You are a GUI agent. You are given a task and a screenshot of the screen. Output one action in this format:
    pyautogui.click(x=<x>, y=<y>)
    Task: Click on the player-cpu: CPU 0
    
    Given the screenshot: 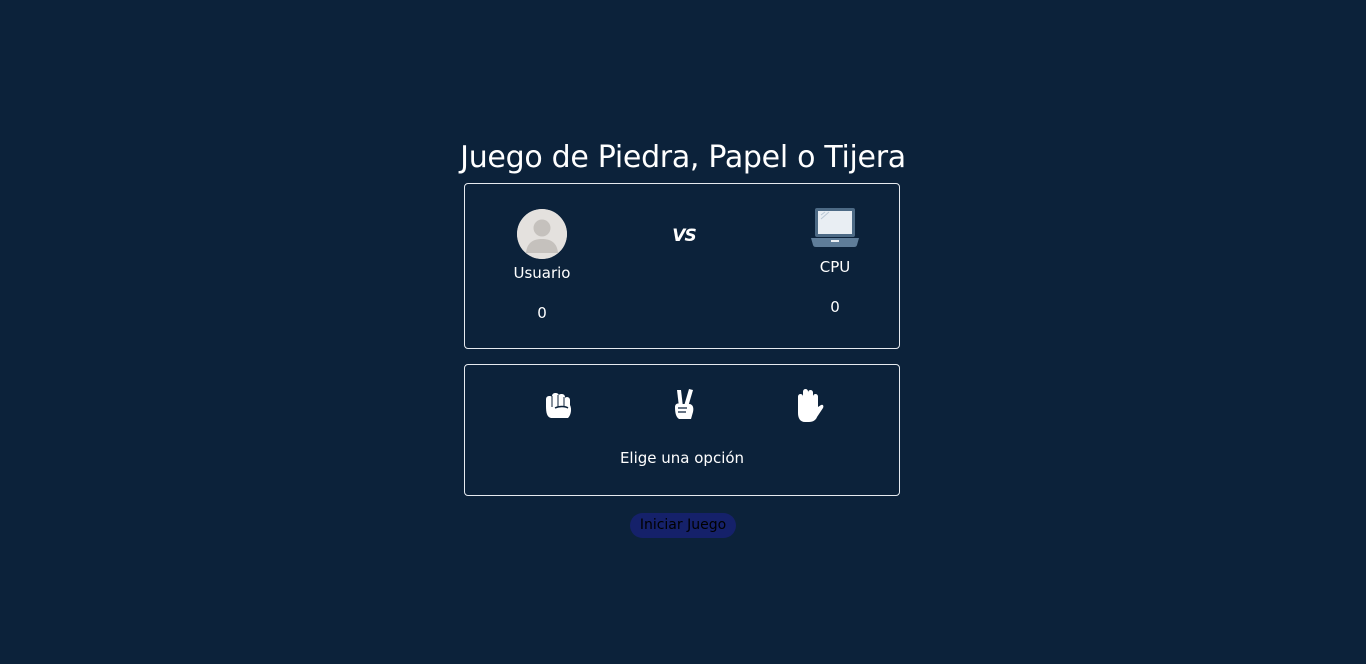 What is the action you would take?
    pyautogui.click(x=835, y=262)
    